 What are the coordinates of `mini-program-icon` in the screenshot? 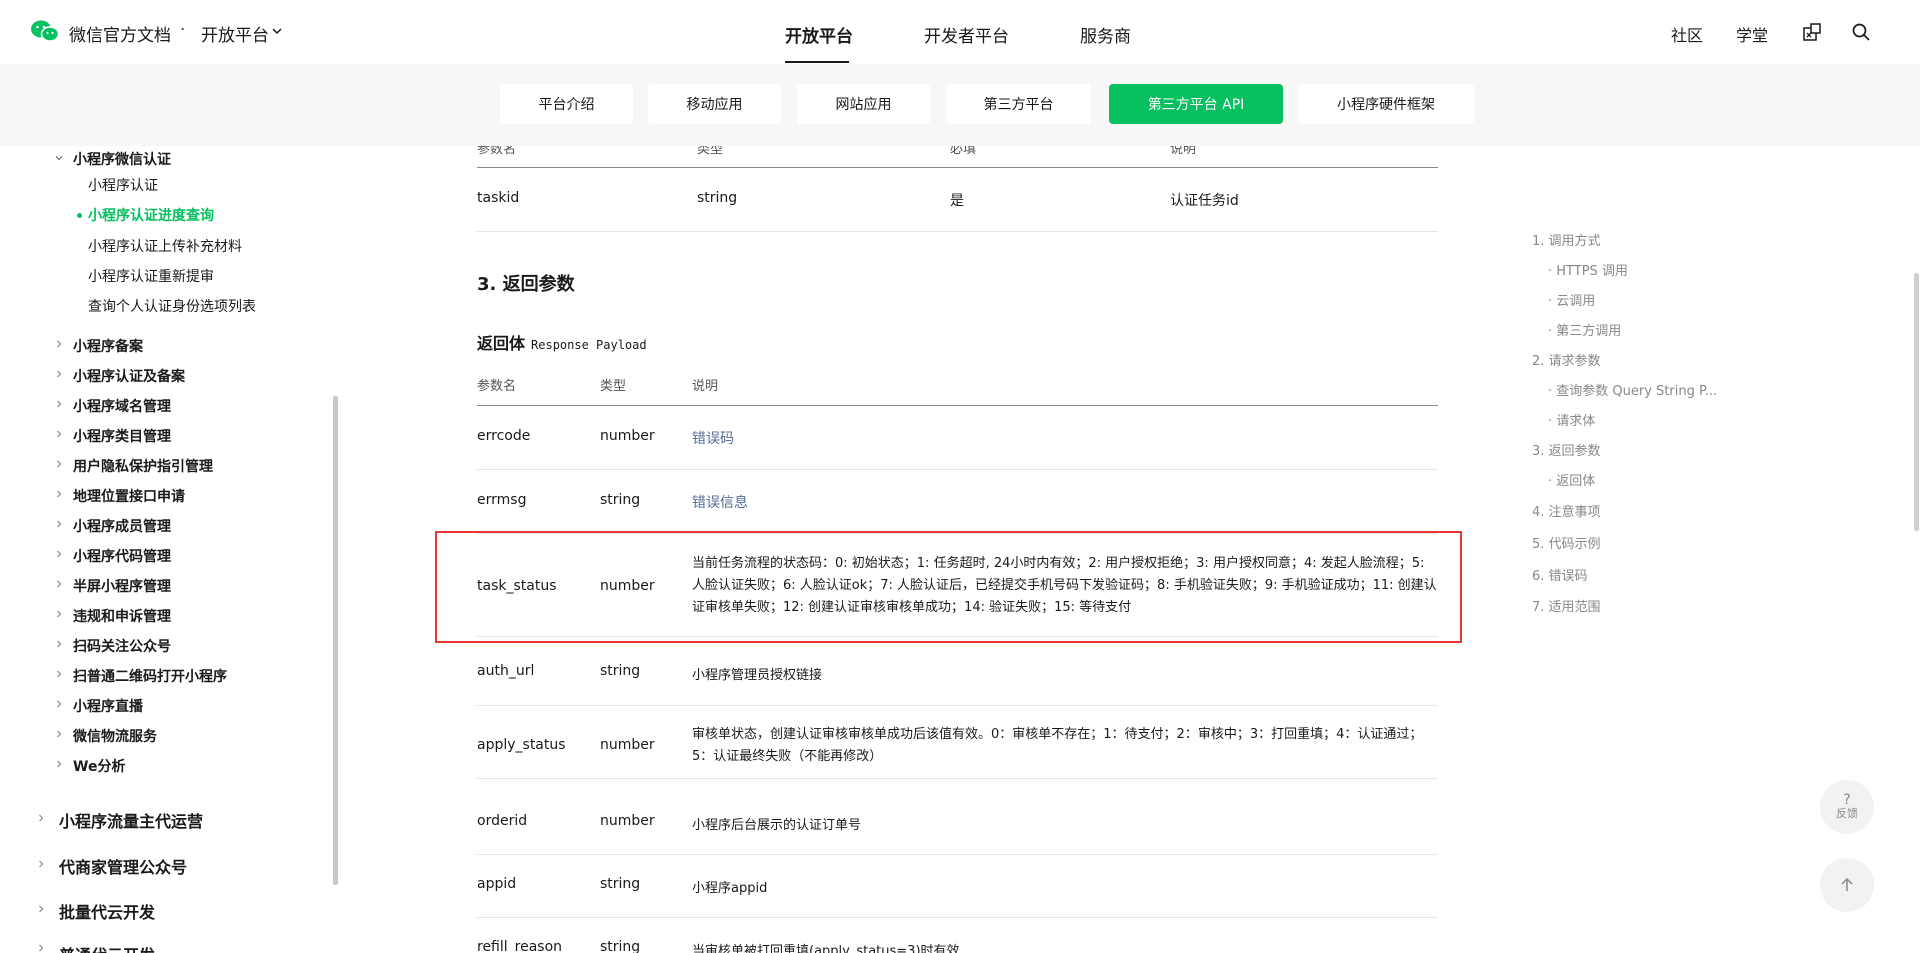 It's located at (1812, 32).